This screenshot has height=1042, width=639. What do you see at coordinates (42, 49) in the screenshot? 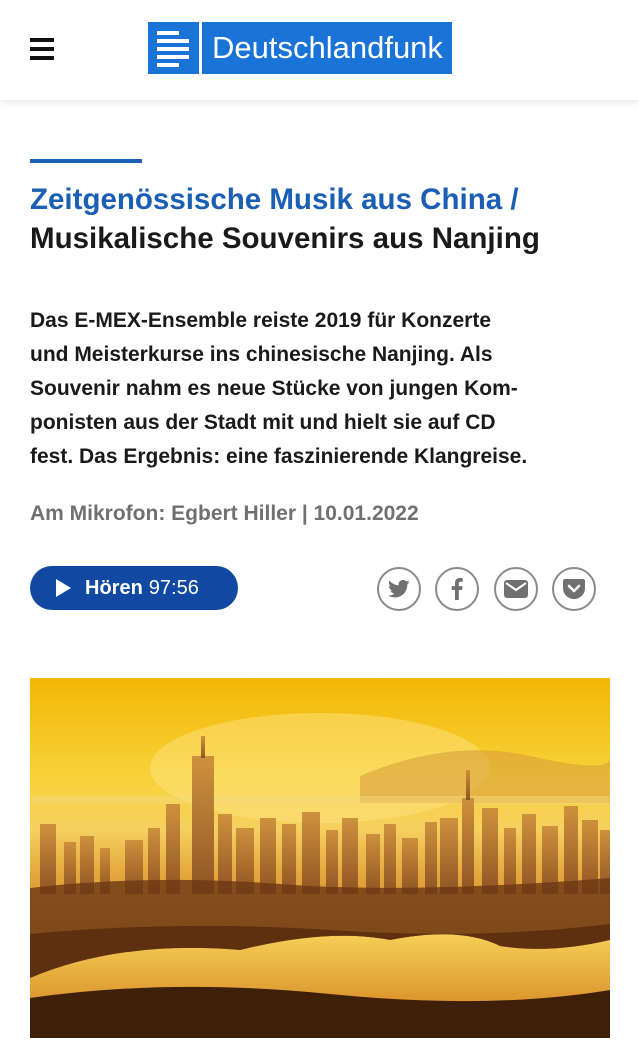
I see `hamburger-menu-icon` at bounding box center [42, 49].